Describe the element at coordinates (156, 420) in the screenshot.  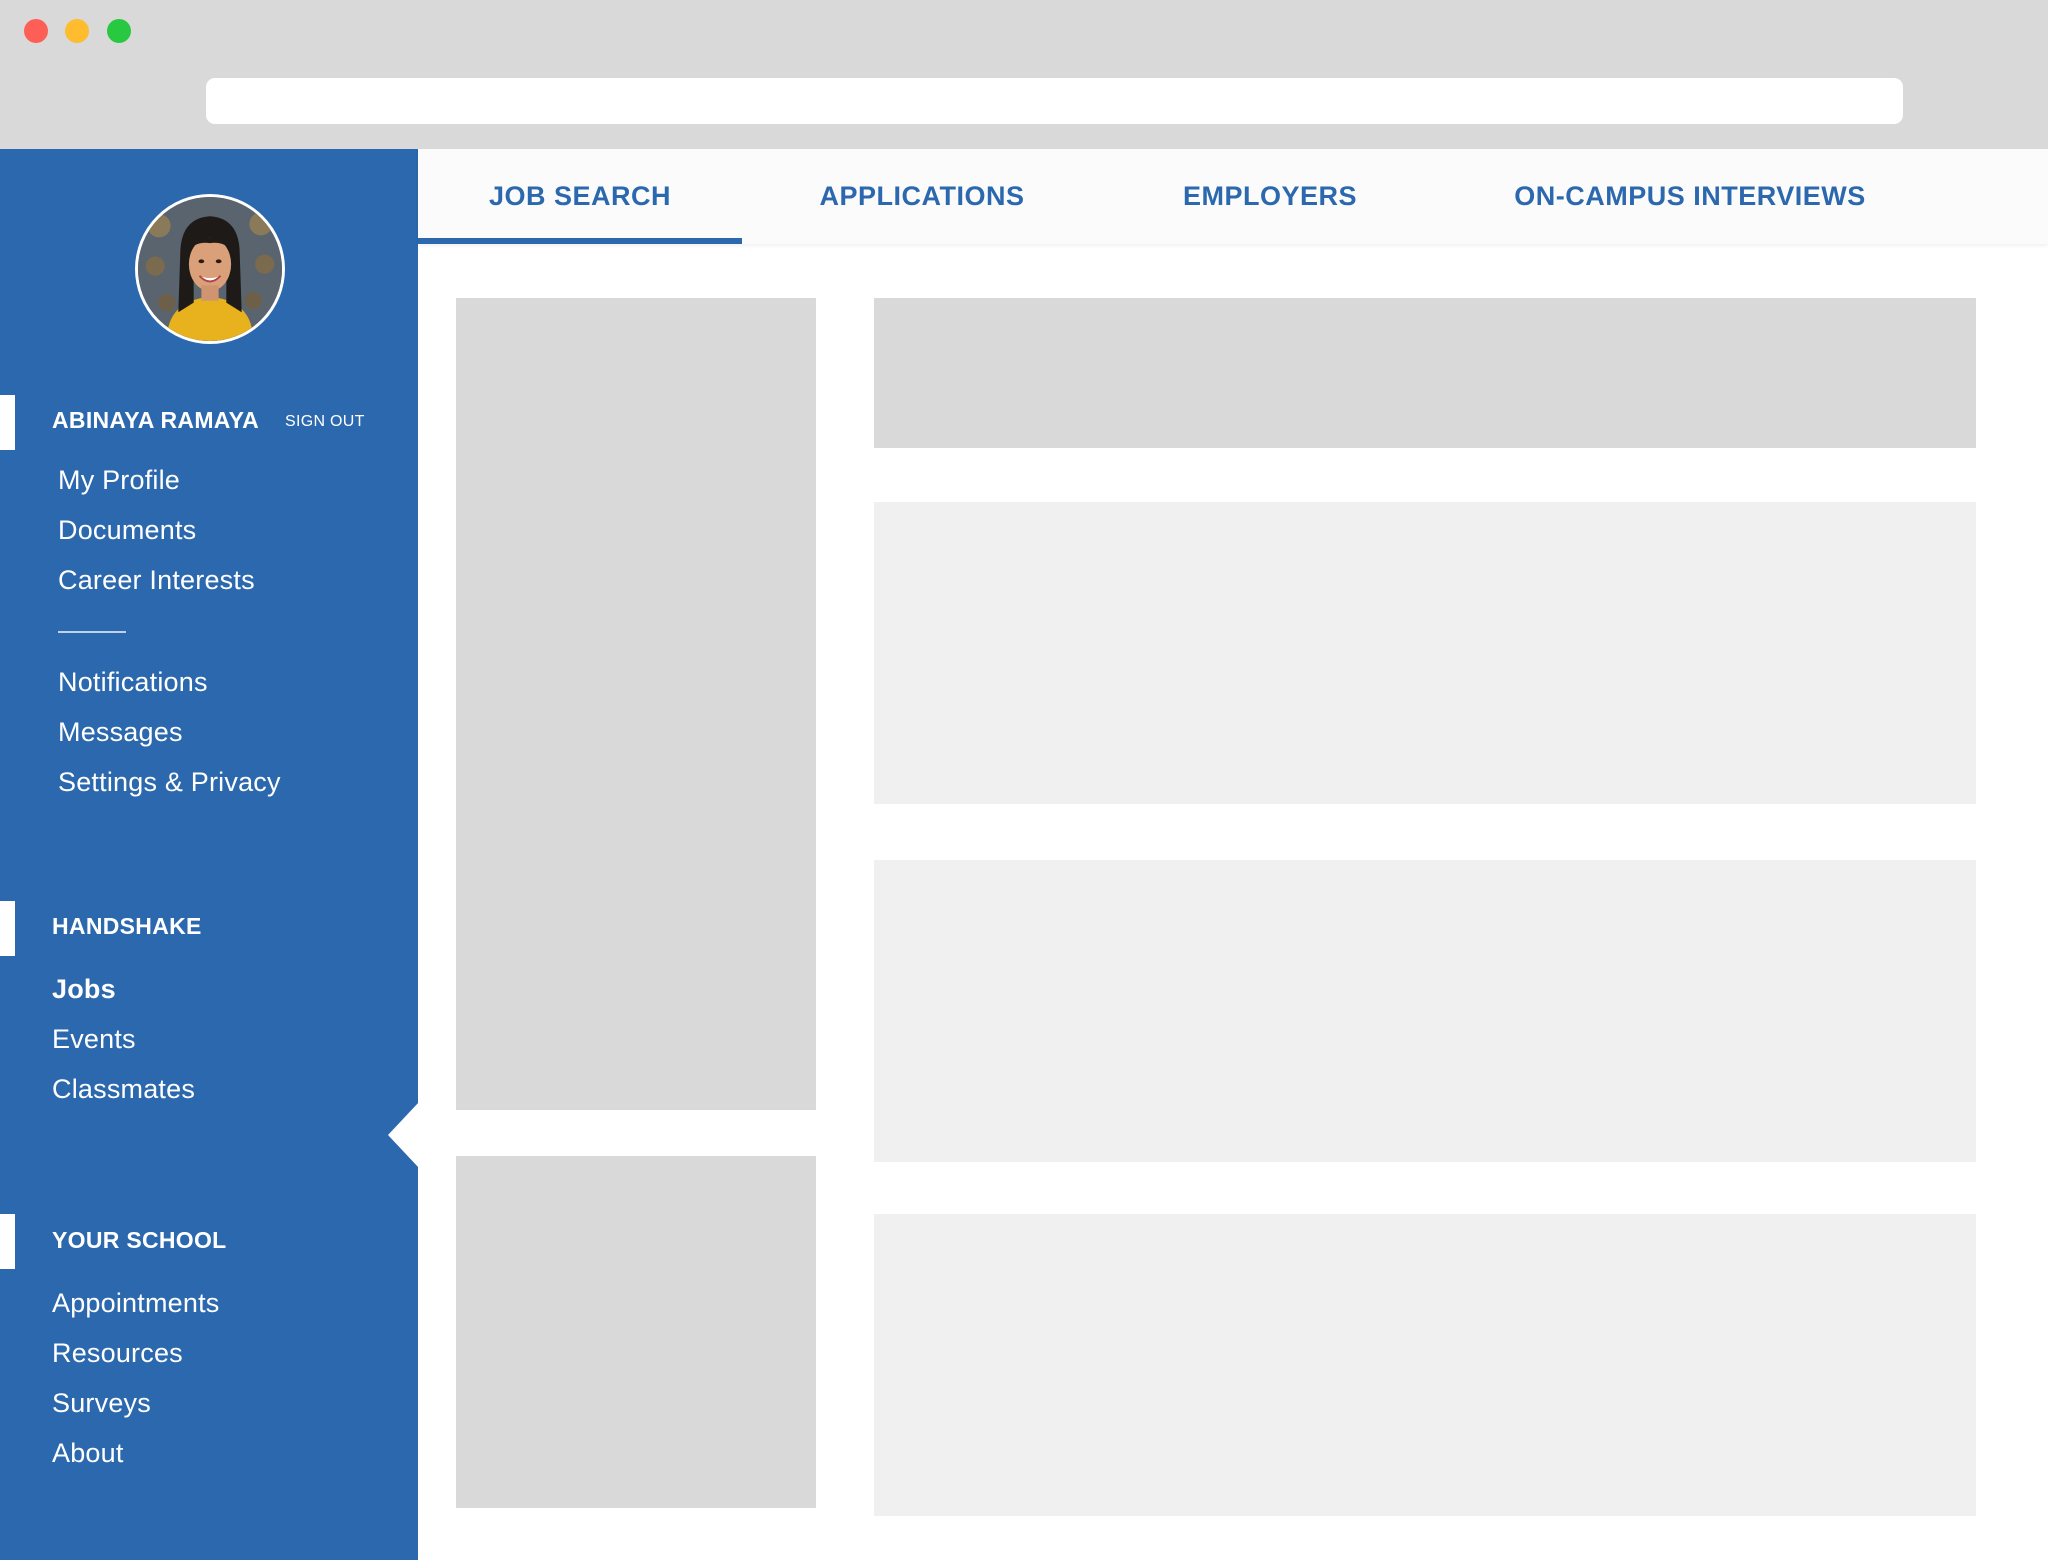
I see `user-name: ABINAYA RAMAYA` at that location.